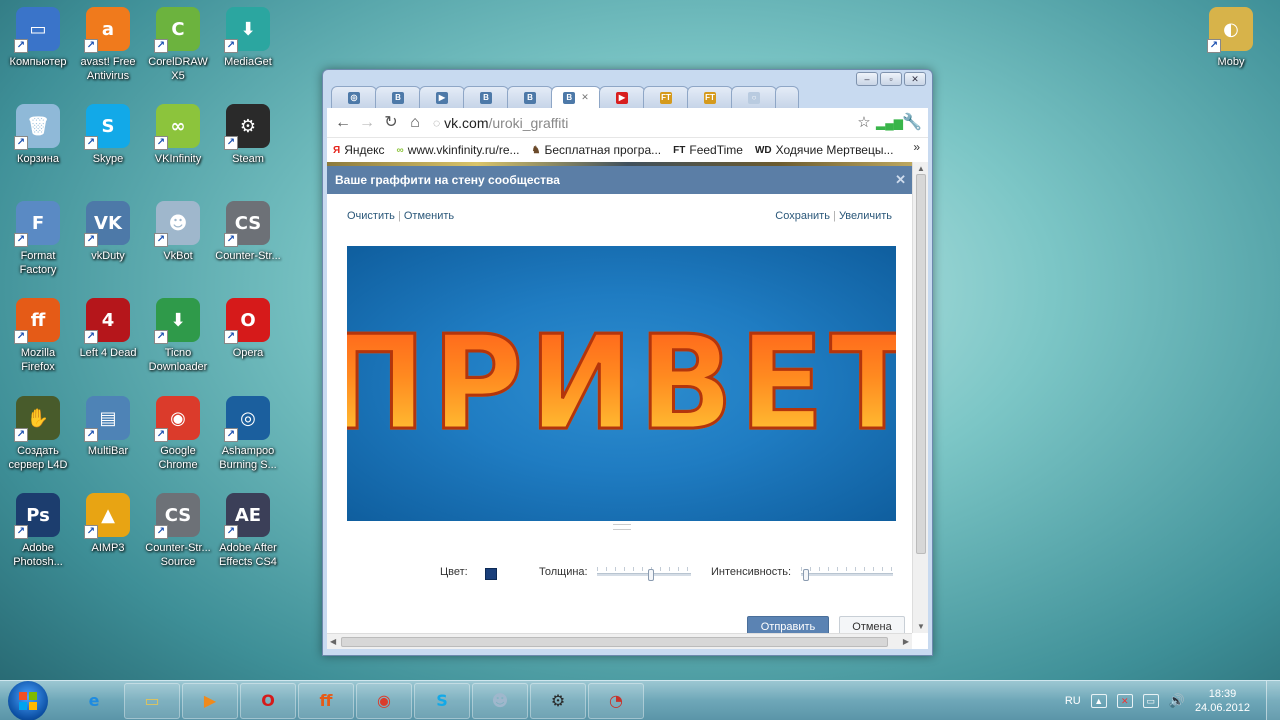  Describe the element at coordinates (1124, 701) in the screenshot. I see `action-center-icon: ✕` at that location.